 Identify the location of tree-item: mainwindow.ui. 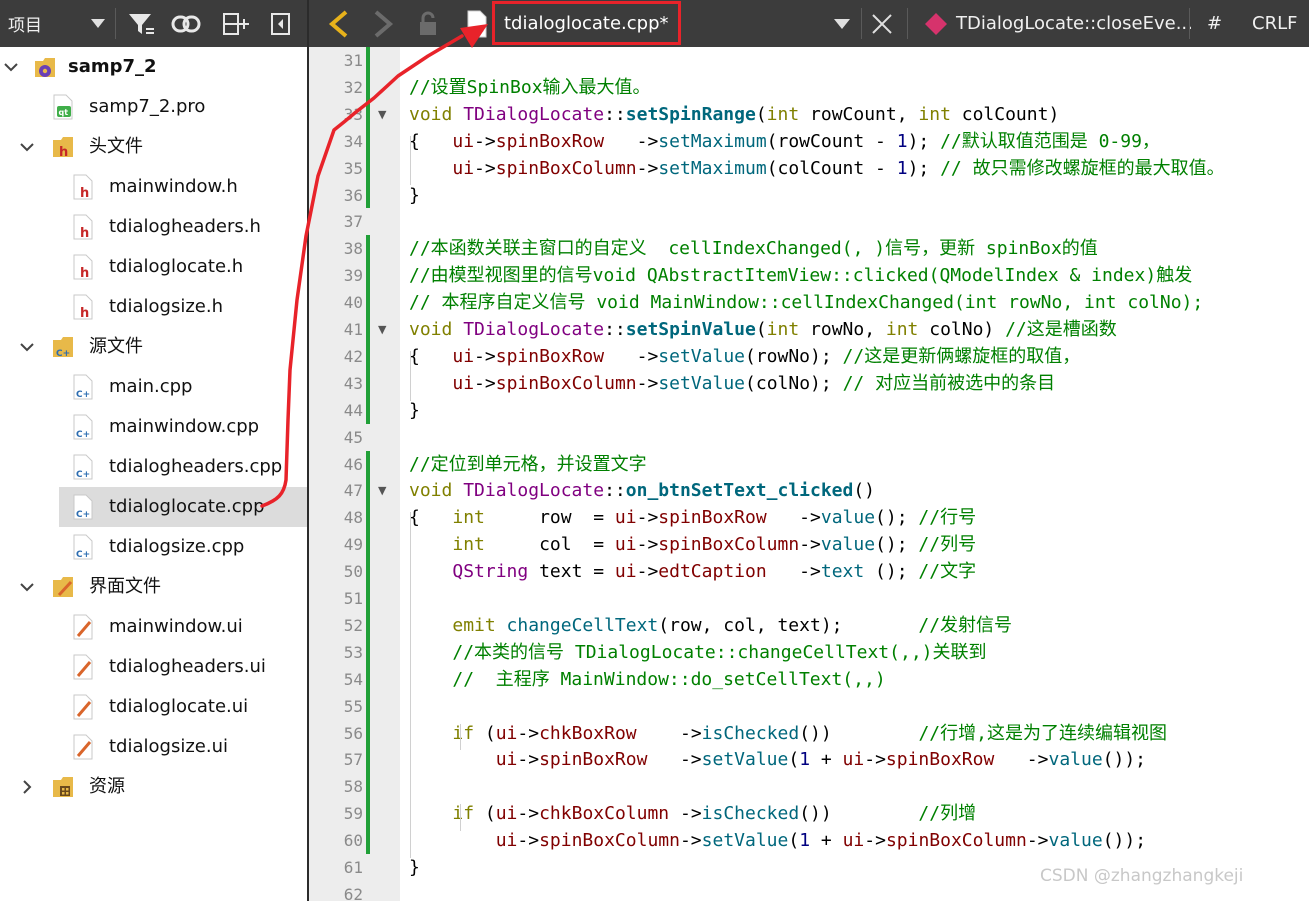
(153, 627).